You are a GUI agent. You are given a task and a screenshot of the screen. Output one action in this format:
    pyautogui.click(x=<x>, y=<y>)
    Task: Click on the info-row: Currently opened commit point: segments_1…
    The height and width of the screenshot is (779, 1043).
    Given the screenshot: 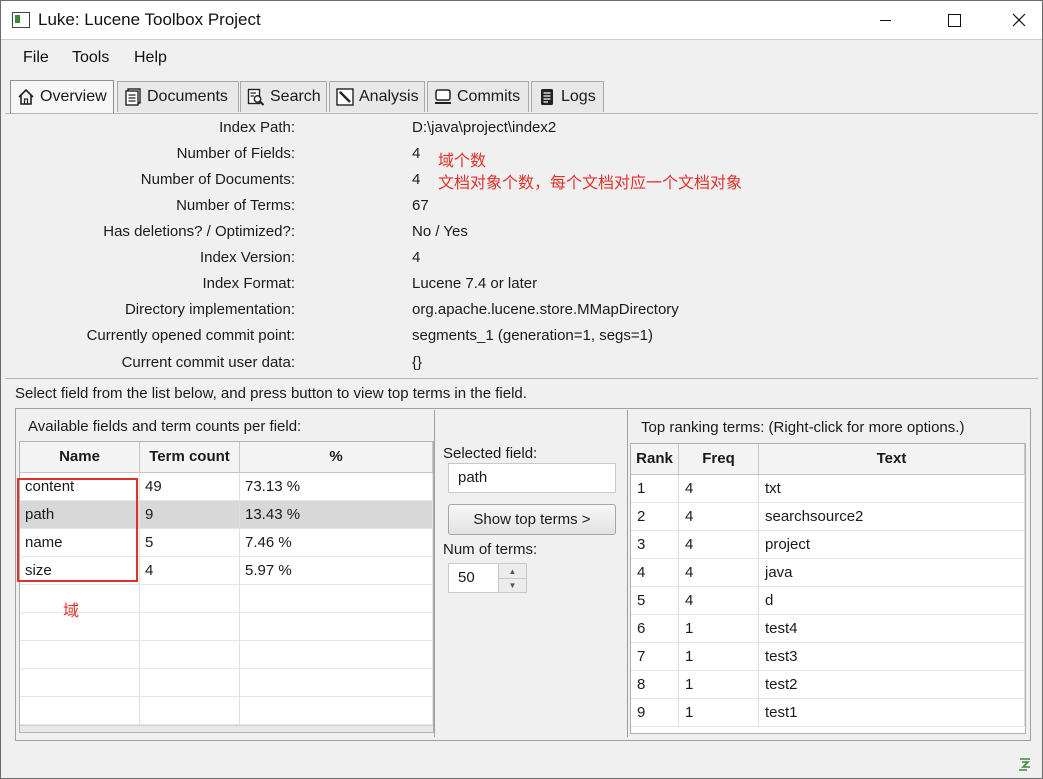 What is the action you would take?
    pyautogui.click(x=521, y=338)
    